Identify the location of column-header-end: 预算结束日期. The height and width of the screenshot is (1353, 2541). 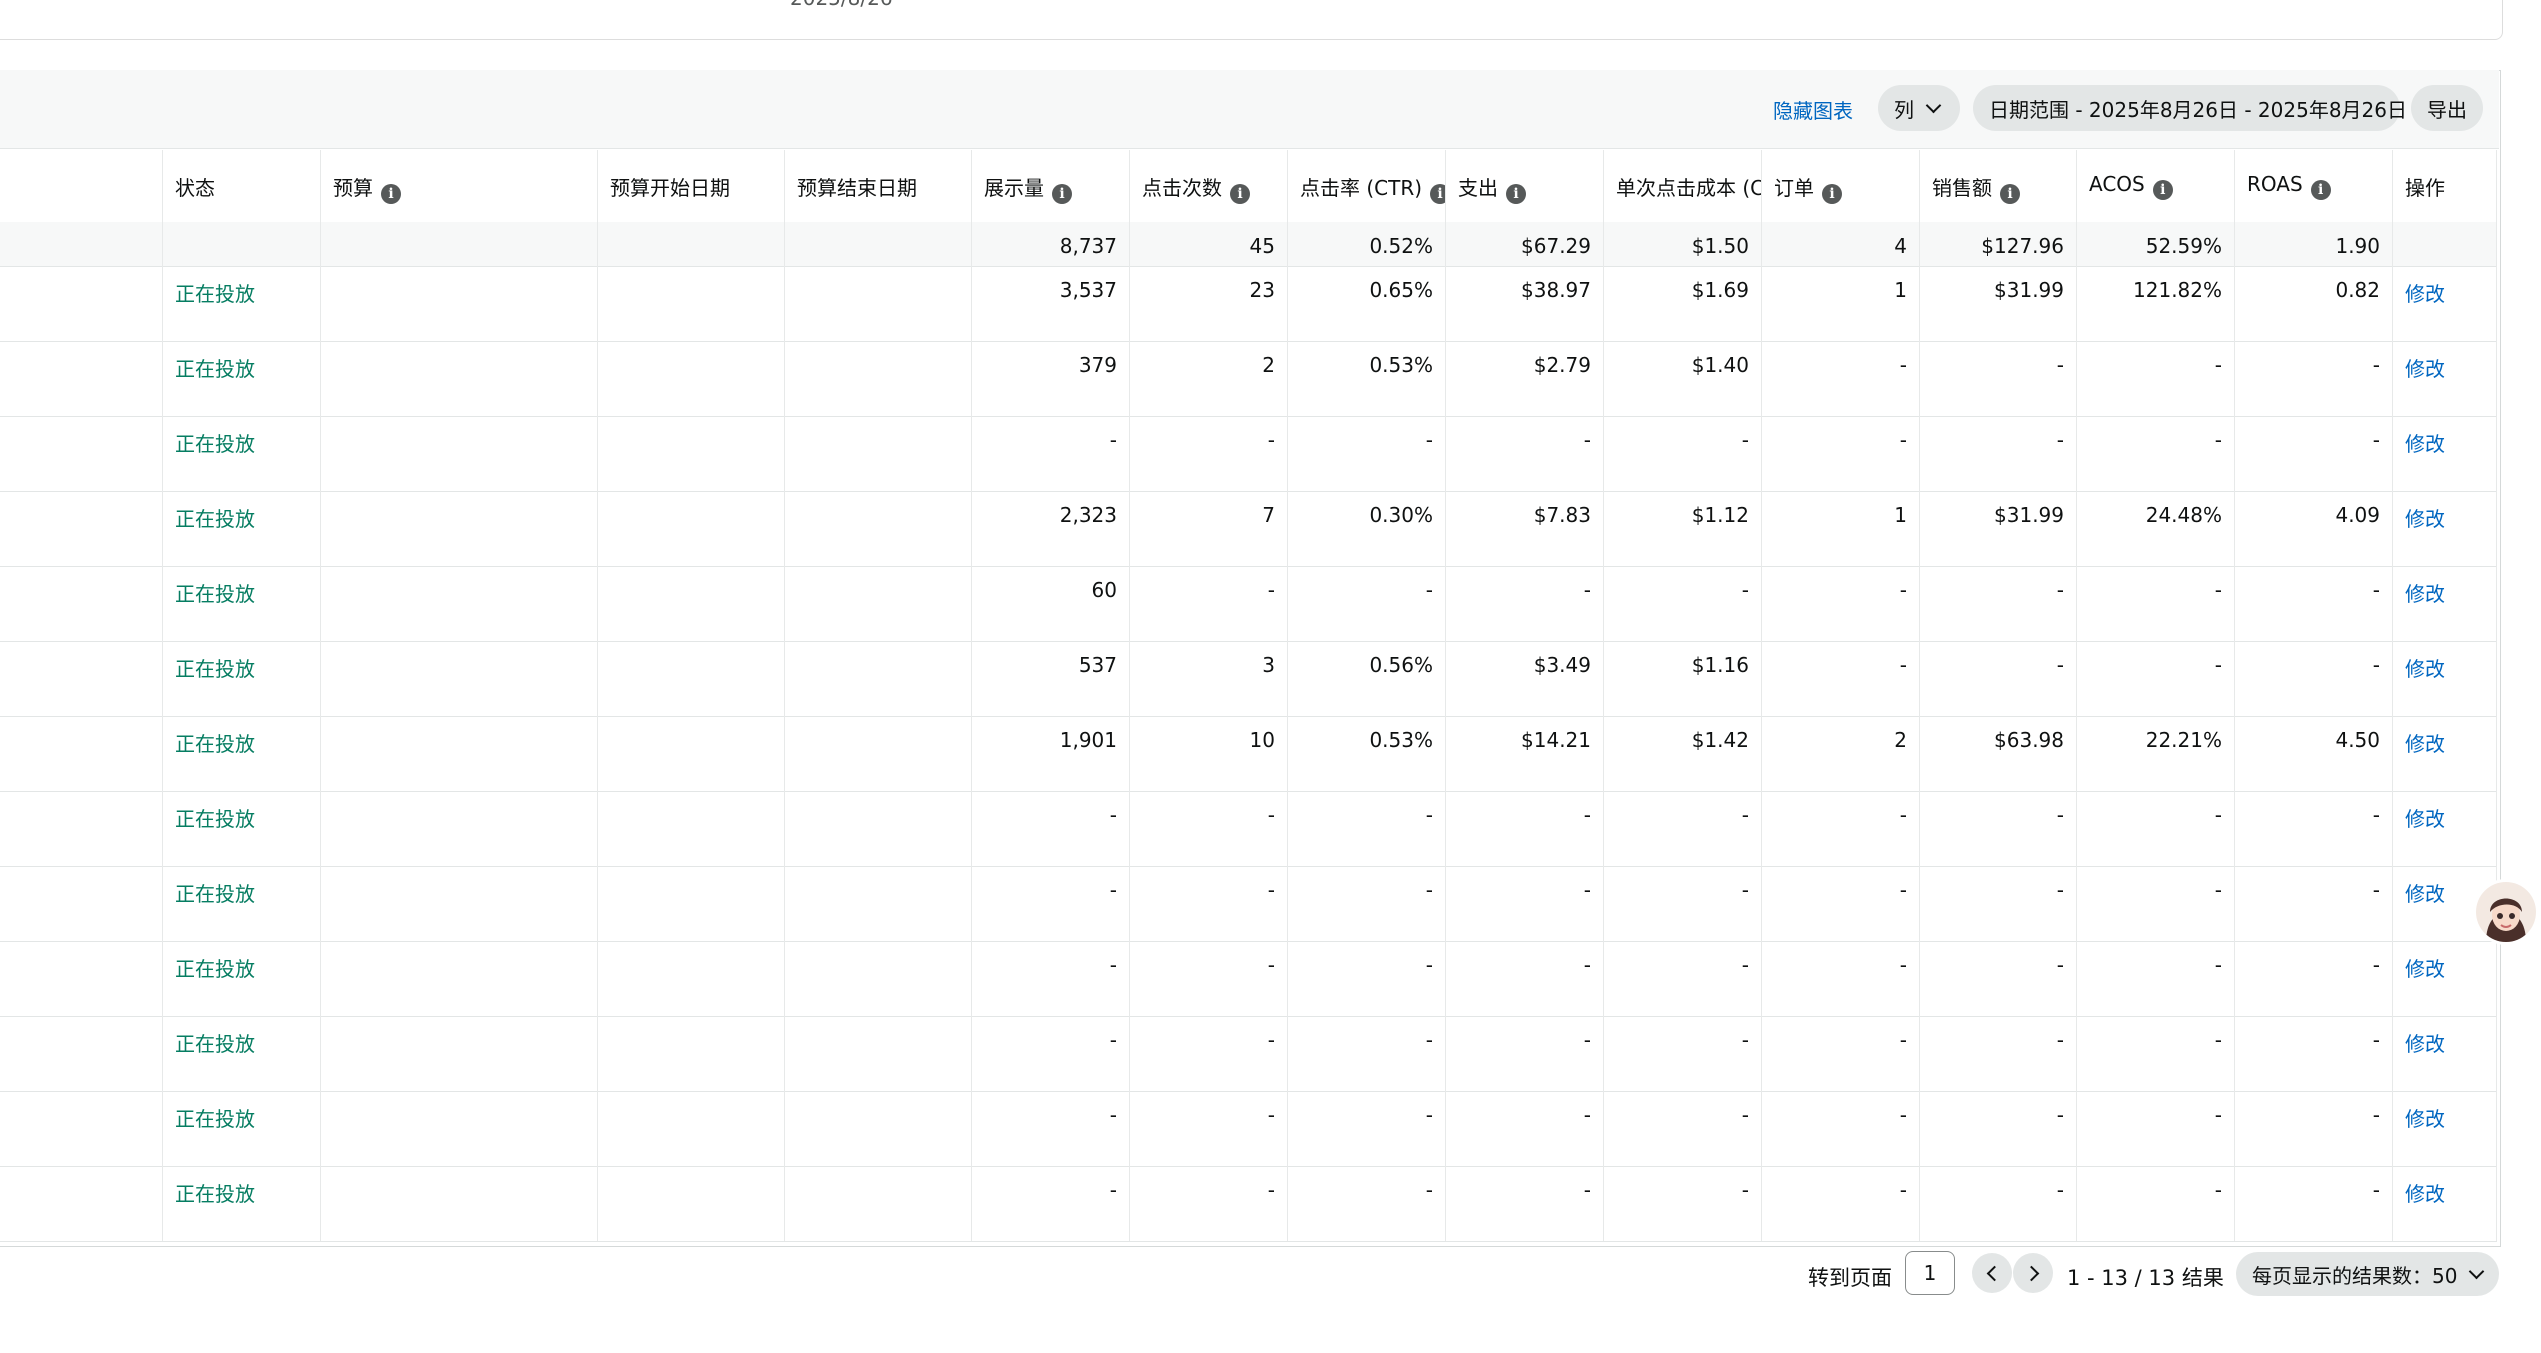
(878, 186).